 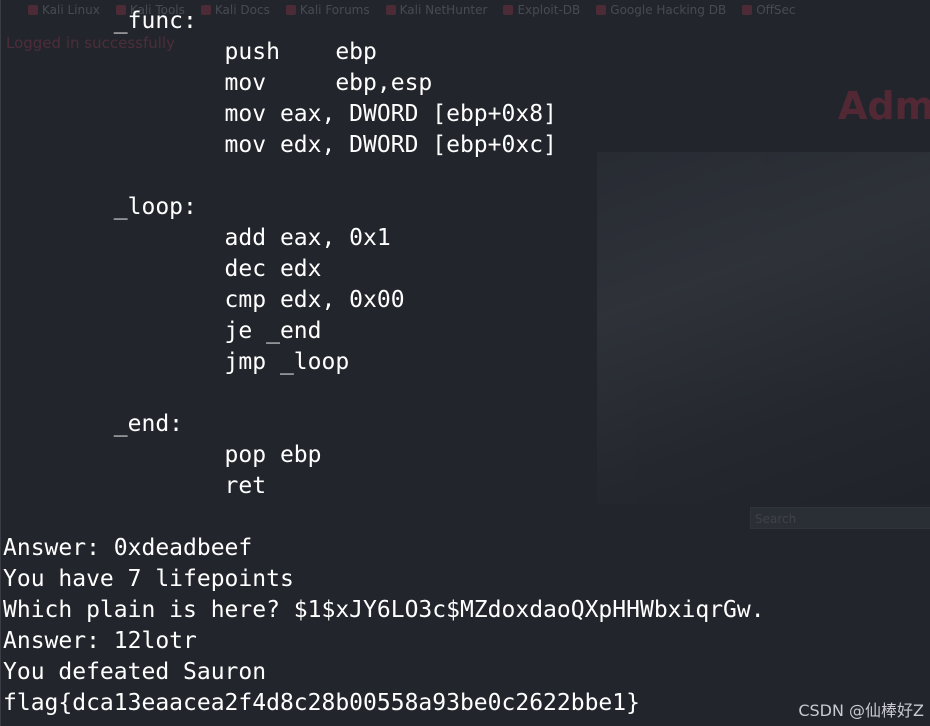 What do you see at coordinates (190, 52) in the screenshot?
I see `terminal-line: push ebp` at bounding box center [190, 52].